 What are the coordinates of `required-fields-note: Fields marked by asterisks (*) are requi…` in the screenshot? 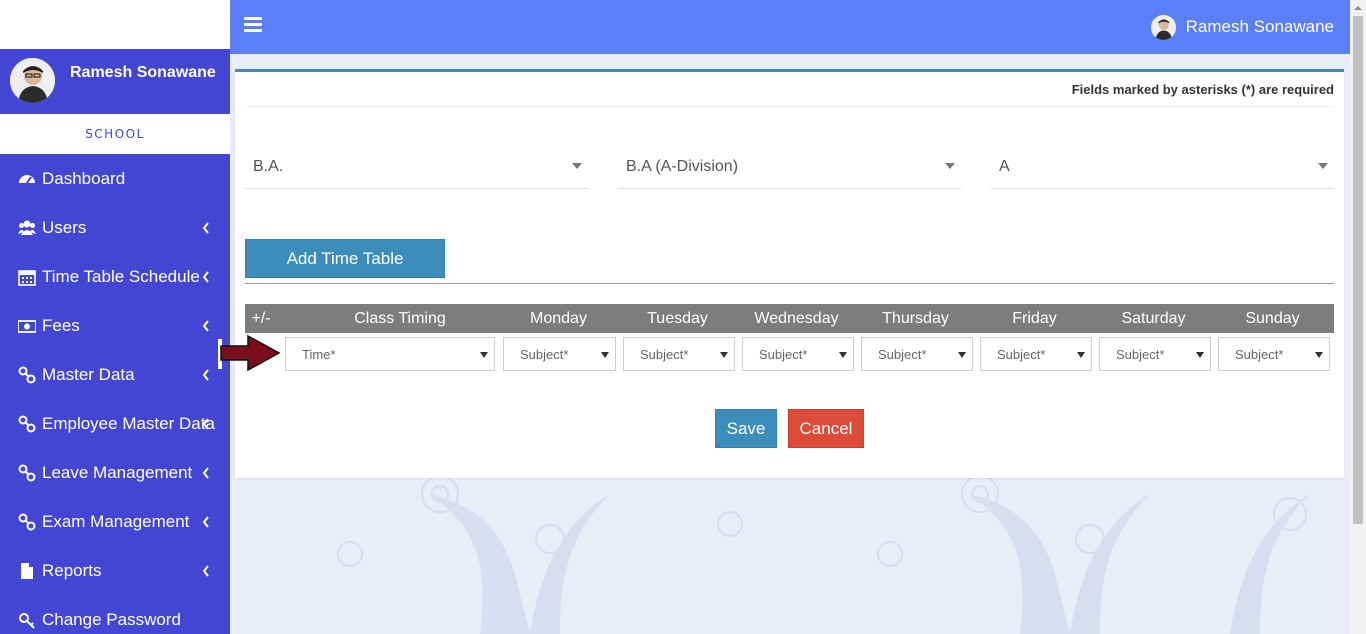 It's located at (1202, 89).